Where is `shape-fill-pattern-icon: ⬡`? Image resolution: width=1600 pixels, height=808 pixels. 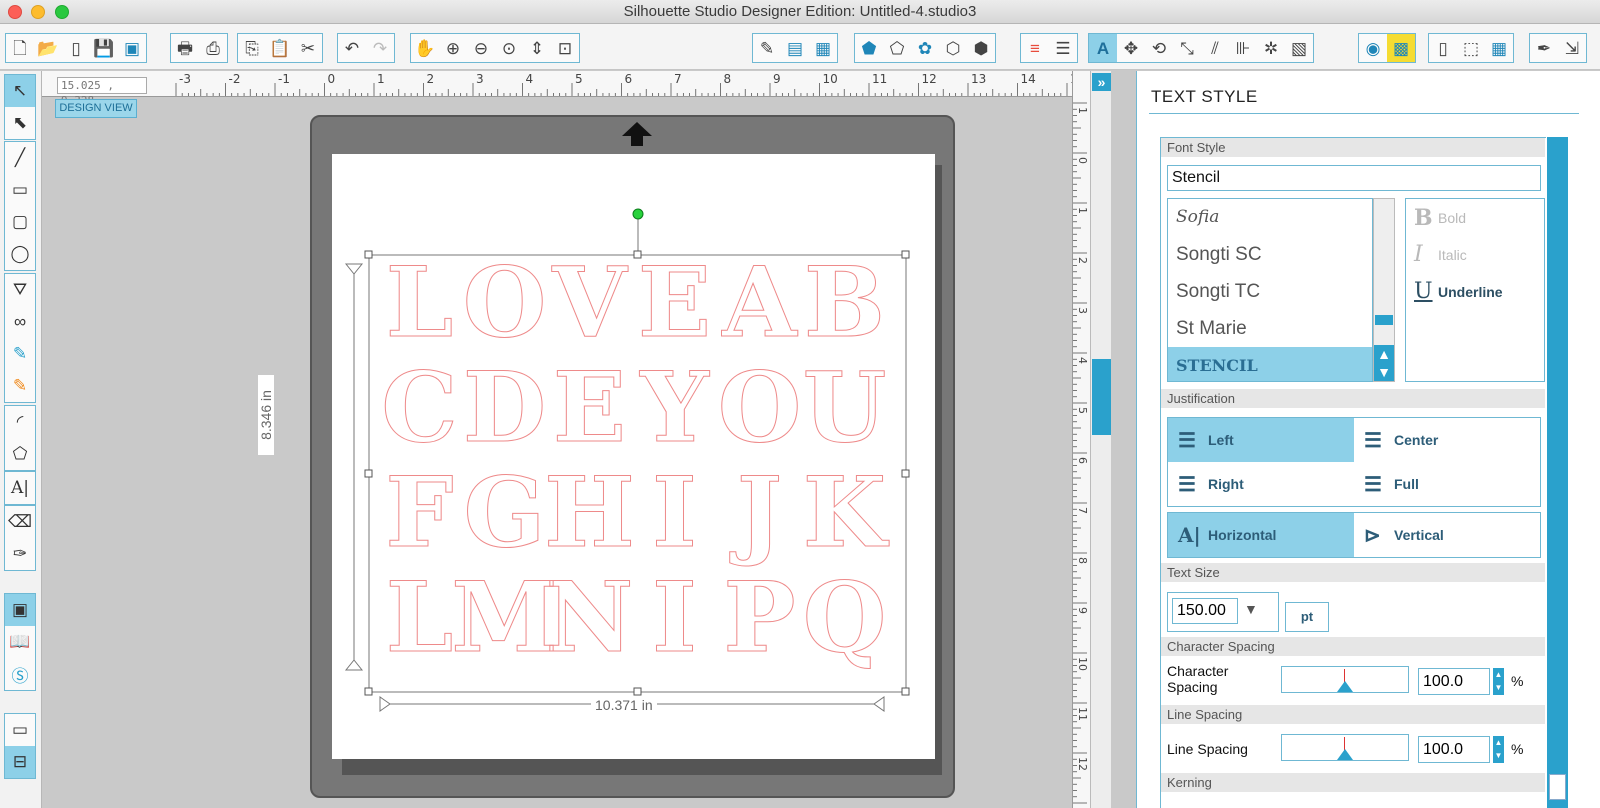 shape-fill-pattern-icon: ⬡ is located at coordinates (953, 48).